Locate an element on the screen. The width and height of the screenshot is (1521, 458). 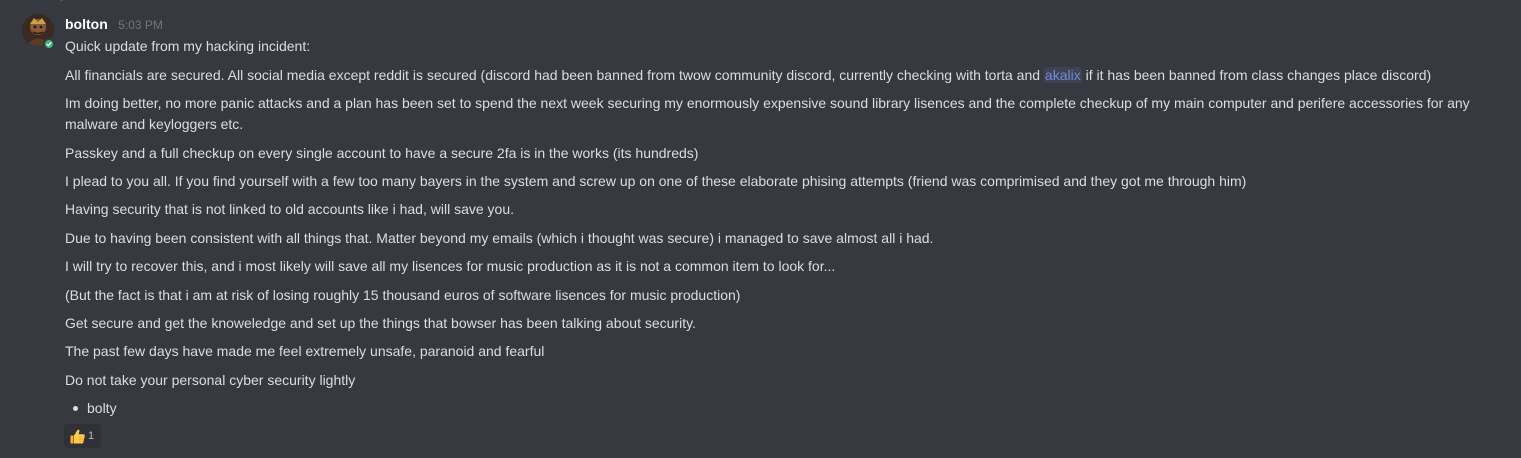
timestamp: 5:03 PM is located at coordinates (140, 25).